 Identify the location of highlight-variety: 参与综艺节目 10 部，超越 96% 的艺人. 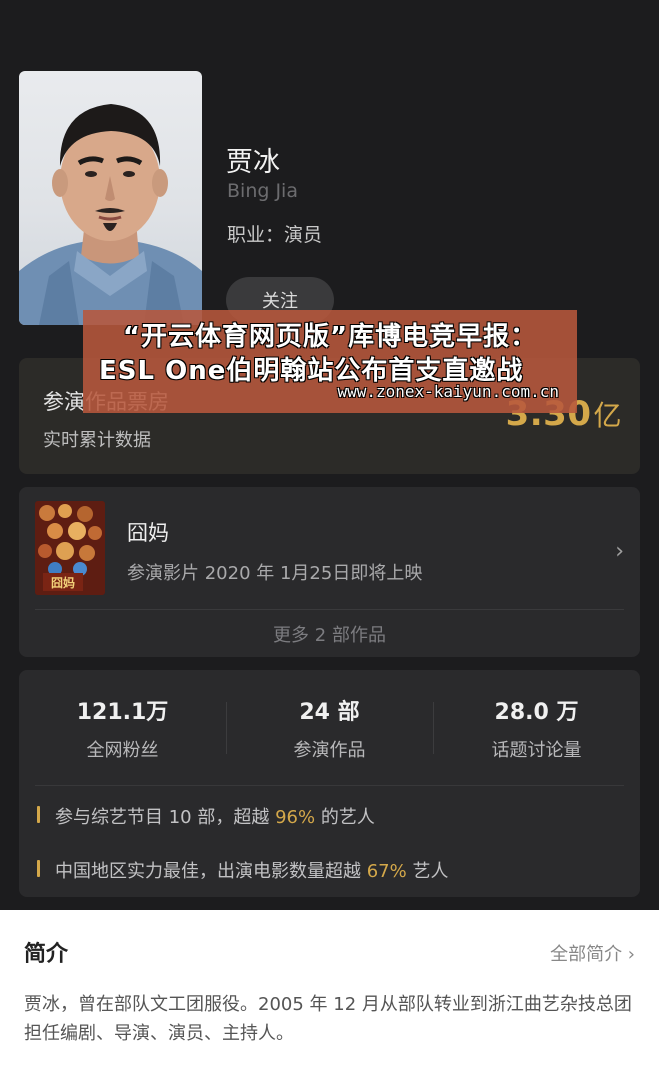
(206, 816).